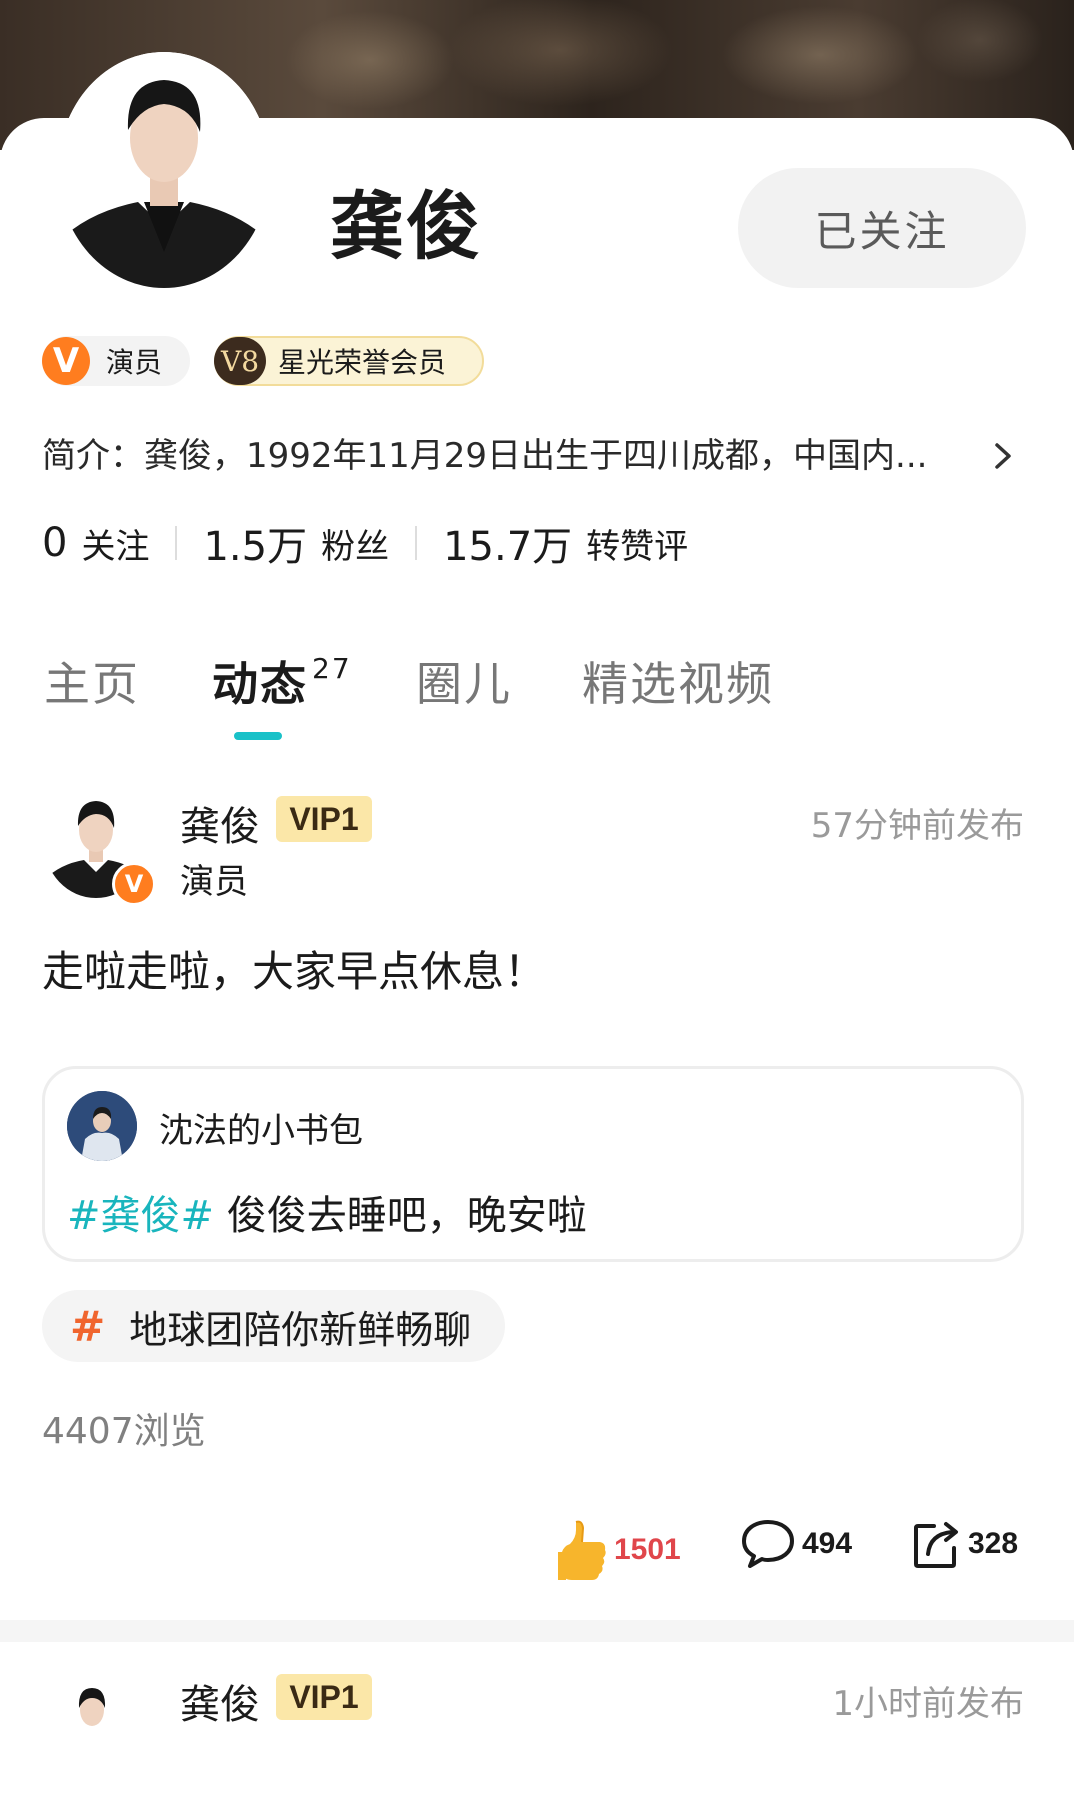  Describe the element at coordinates (88, 1326) in the screenshot. I see `hashtag-icon: #` at that location.